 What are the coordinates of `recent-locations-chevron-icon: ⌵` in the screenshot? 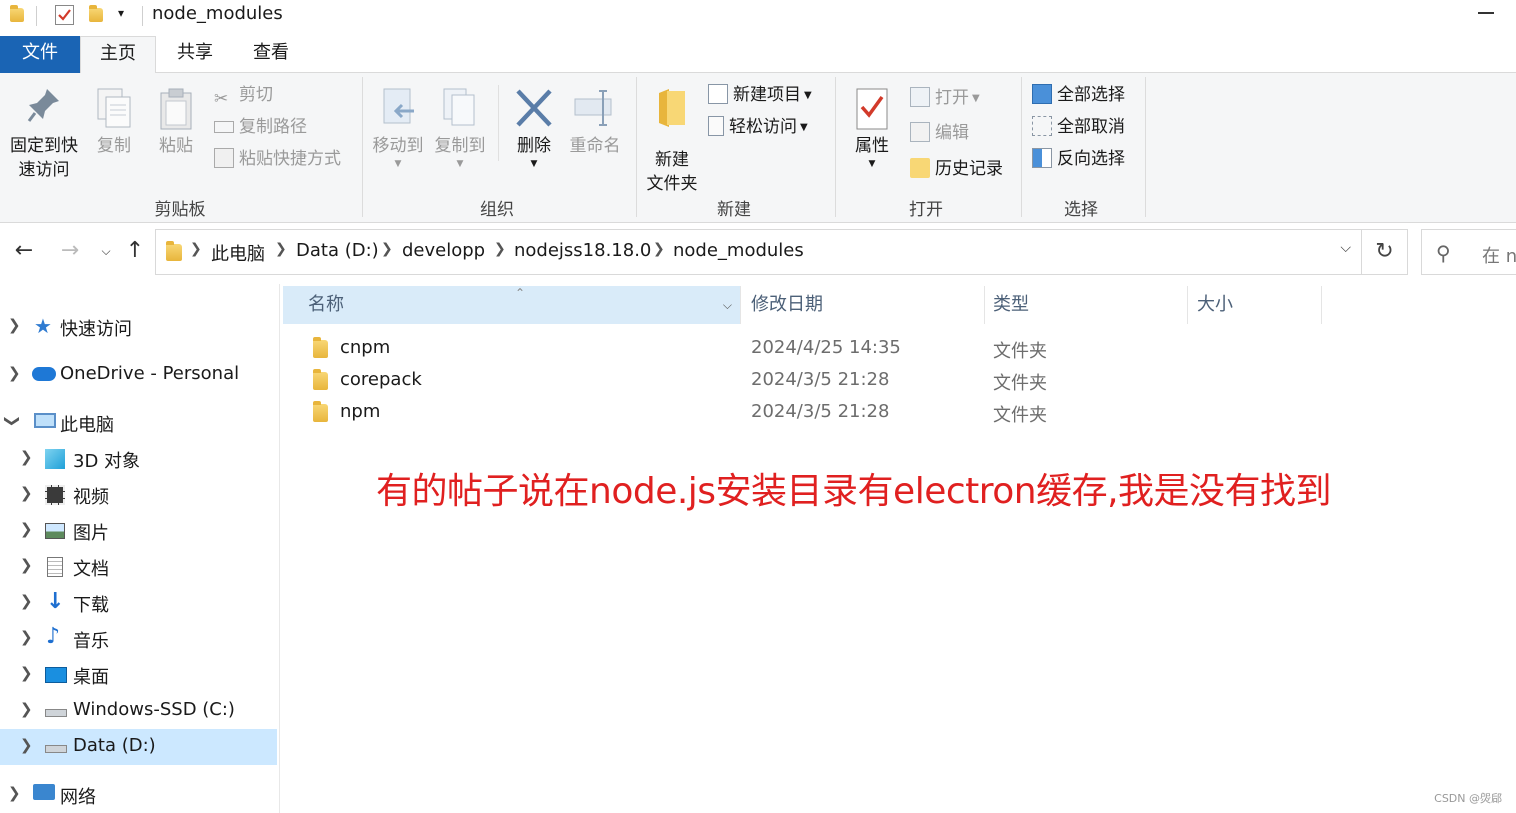 It's located at (106, 251).